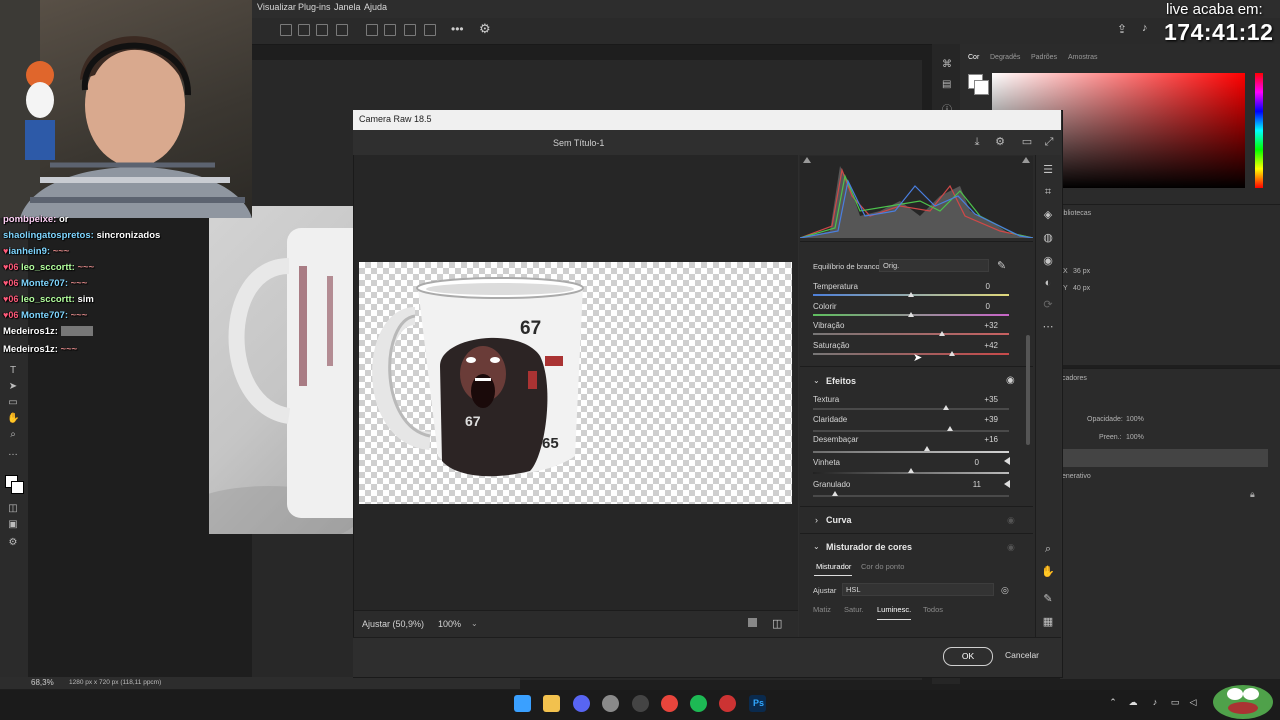  What do you see at coordinates (1081, 288) in the screenshot?
I see `y-value: 40 px` at bounding box center [1081, 288].